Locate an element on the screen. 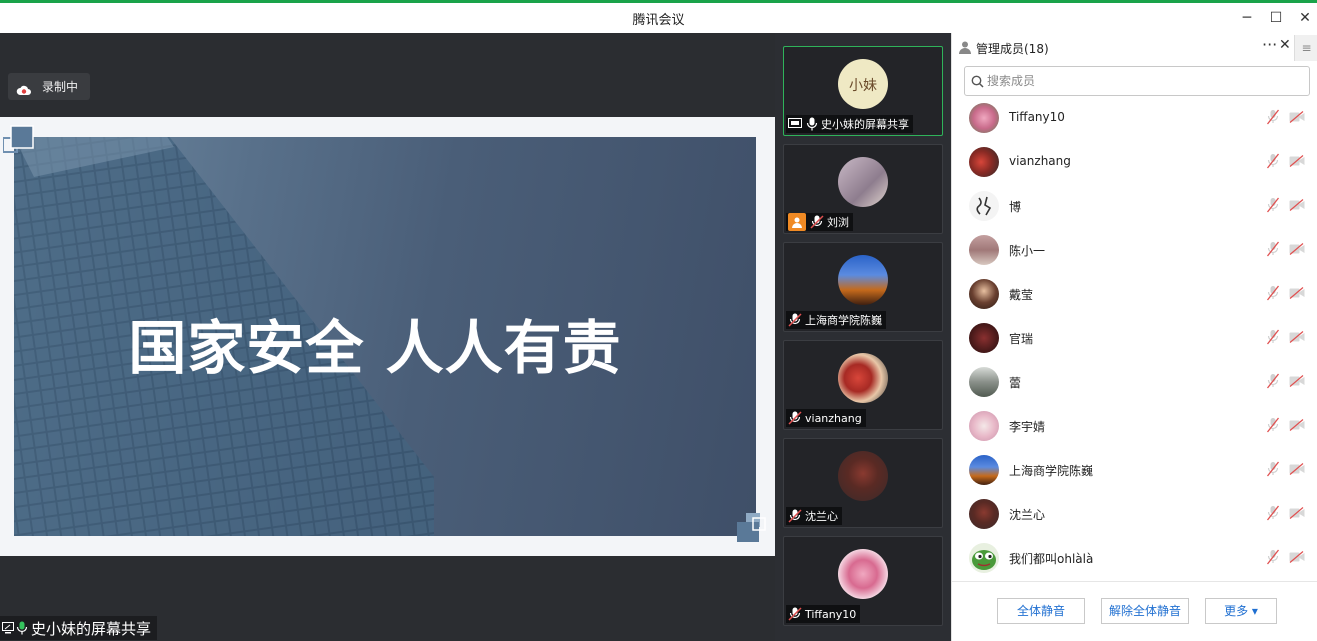  list-item: Tiffany10 is located at coordinates (1134, 120).